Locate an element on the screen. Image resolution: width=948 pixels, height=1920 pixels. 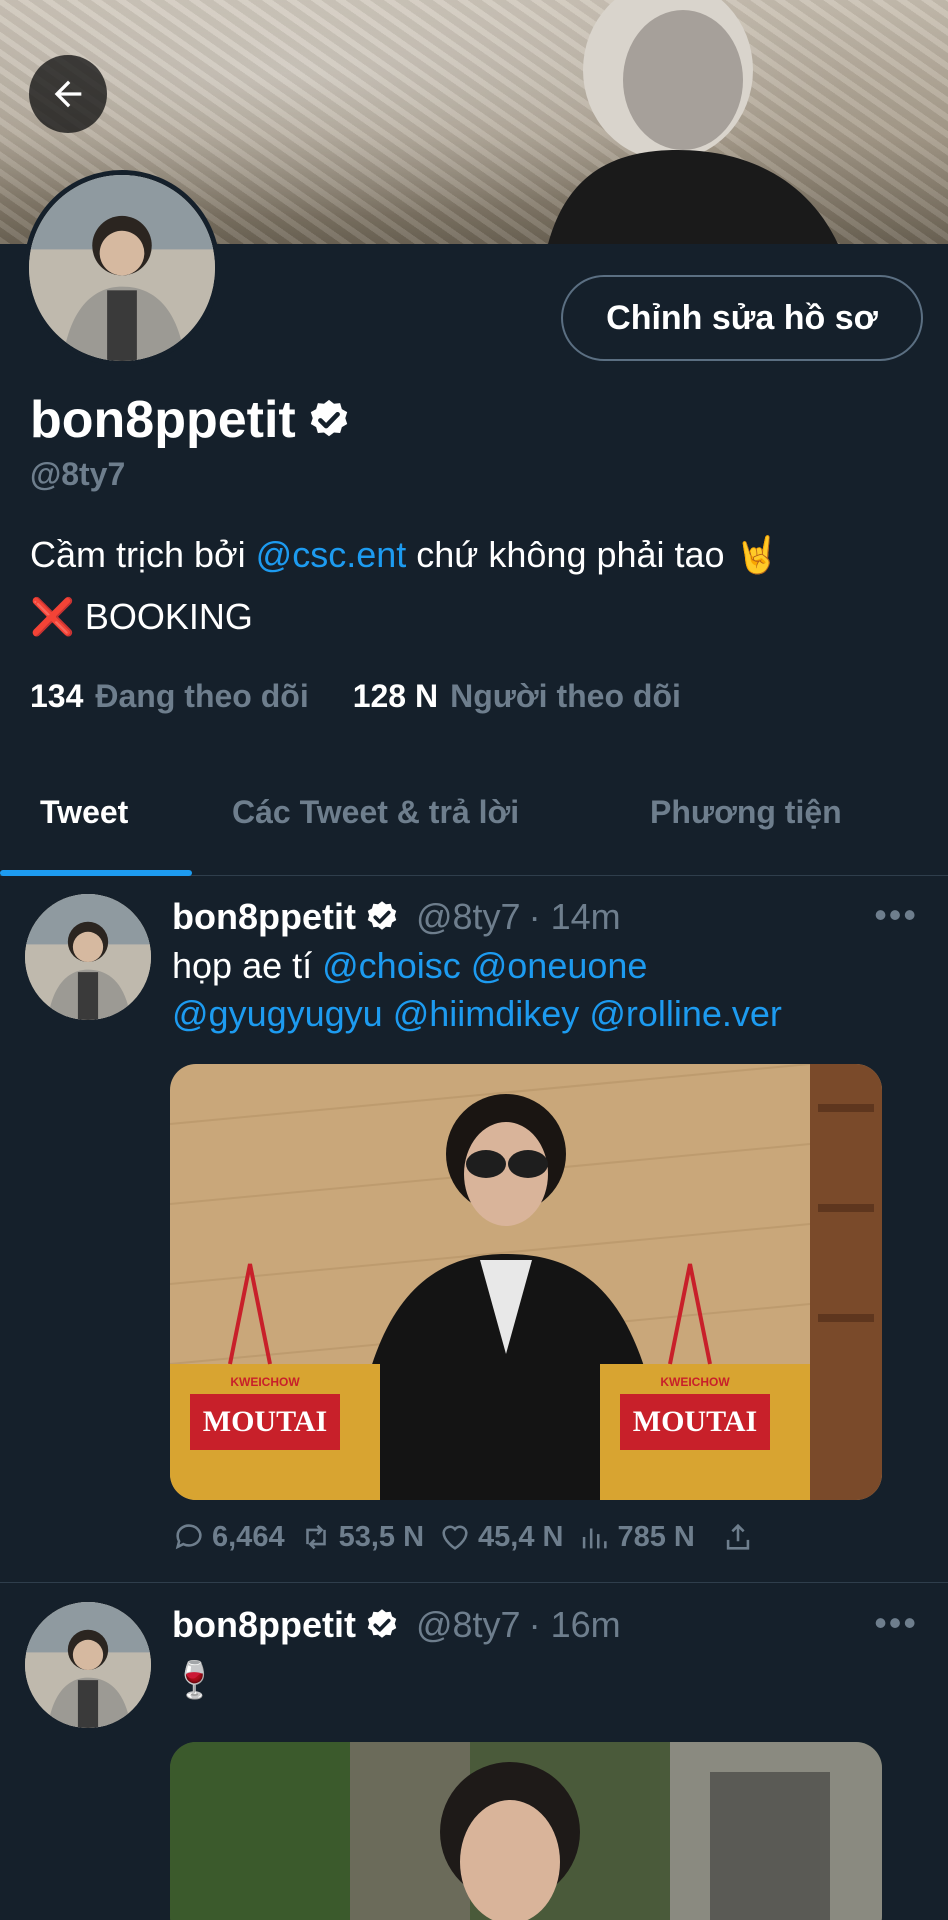
retweet-button: 53,5 N is located at coordinates (361, 1537).